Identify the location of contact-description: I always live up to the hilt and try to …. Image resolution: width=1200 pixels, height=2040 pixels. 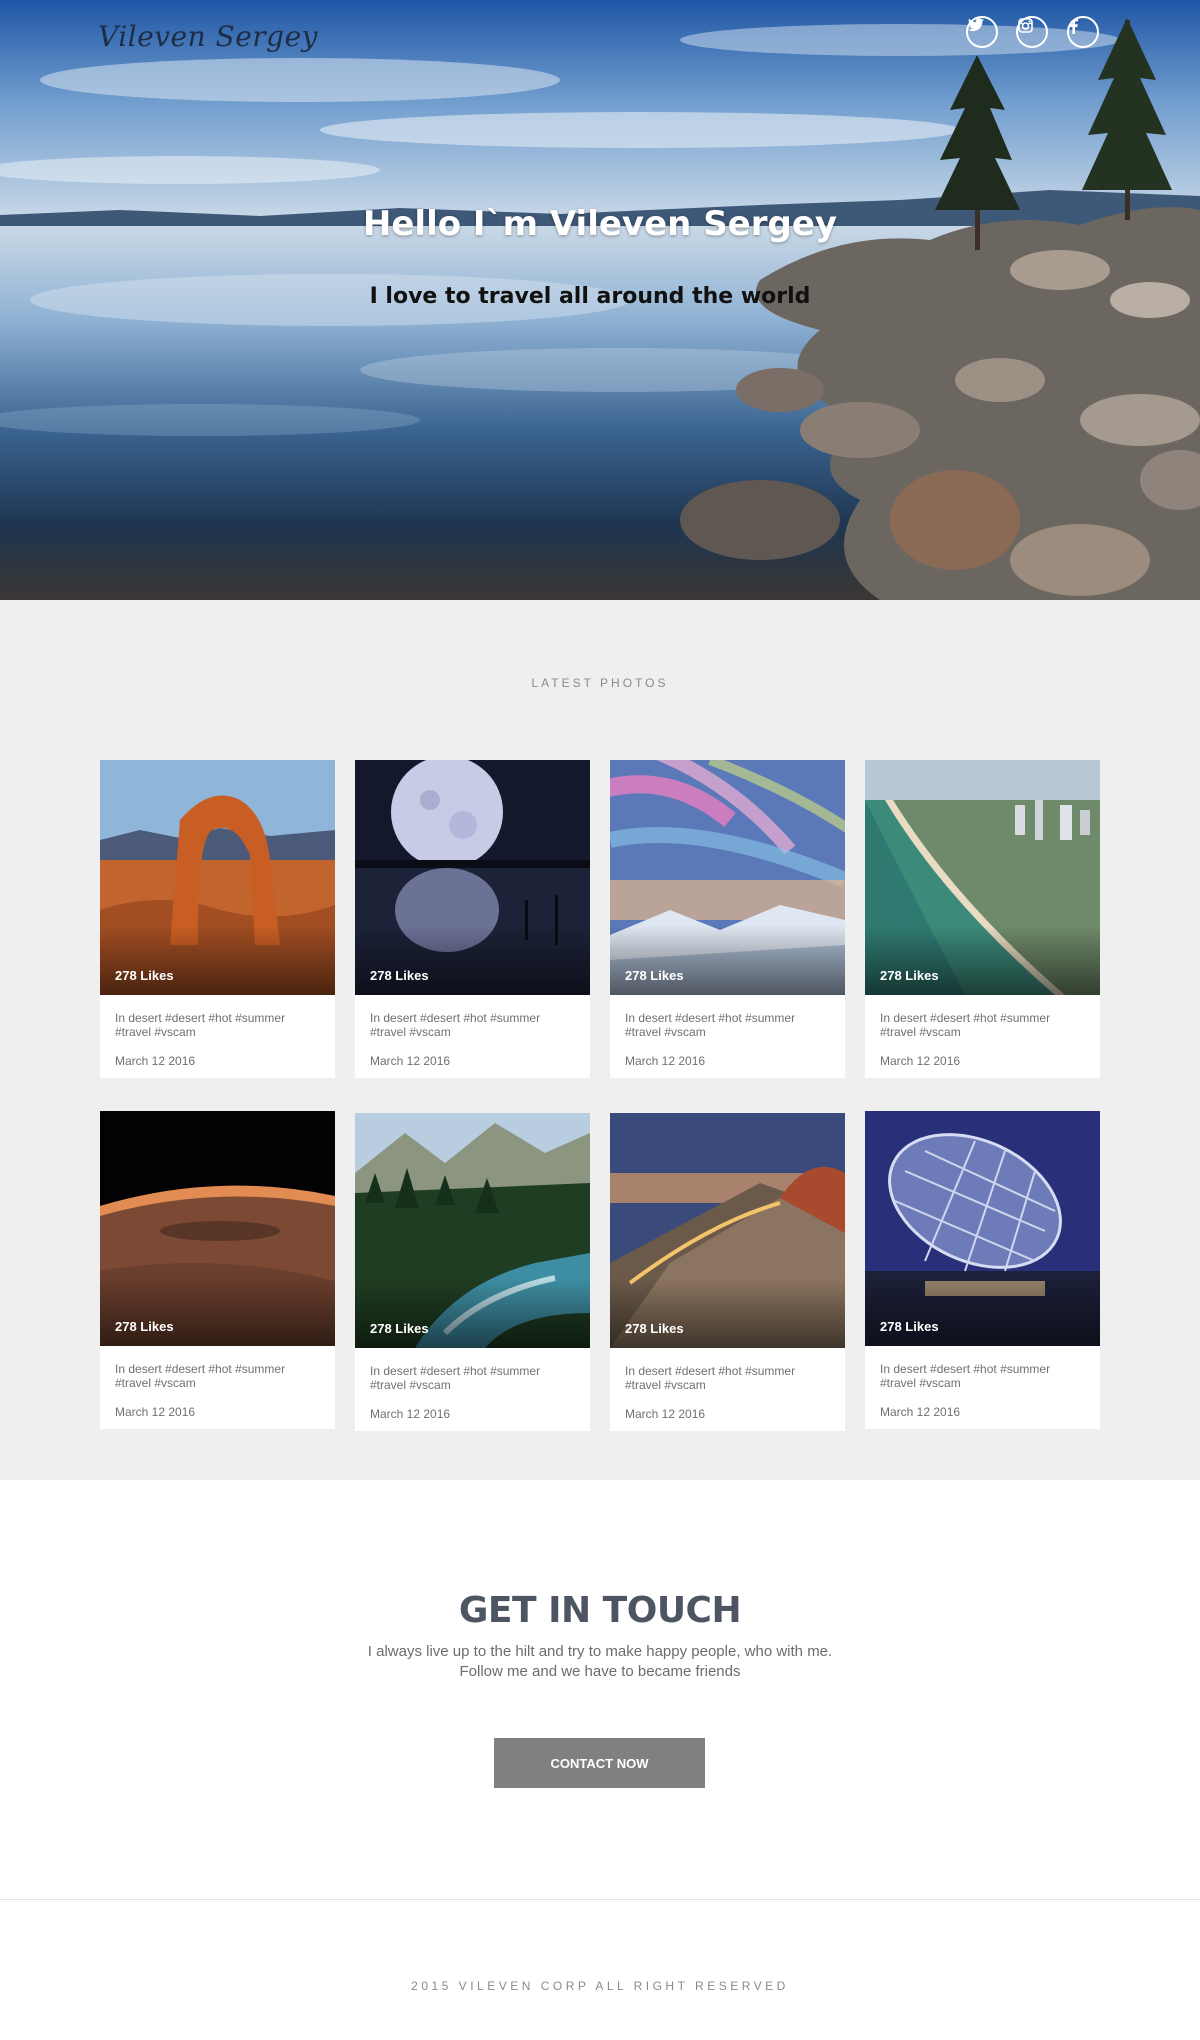
(600, 1662).